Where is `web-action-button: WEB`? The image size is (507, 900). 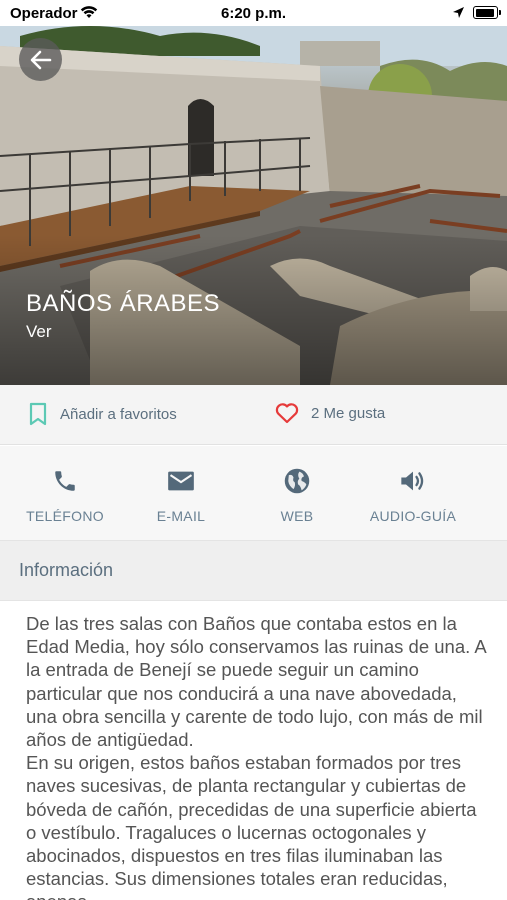
web-action-button: WEB is located at coordinates (297, 495).